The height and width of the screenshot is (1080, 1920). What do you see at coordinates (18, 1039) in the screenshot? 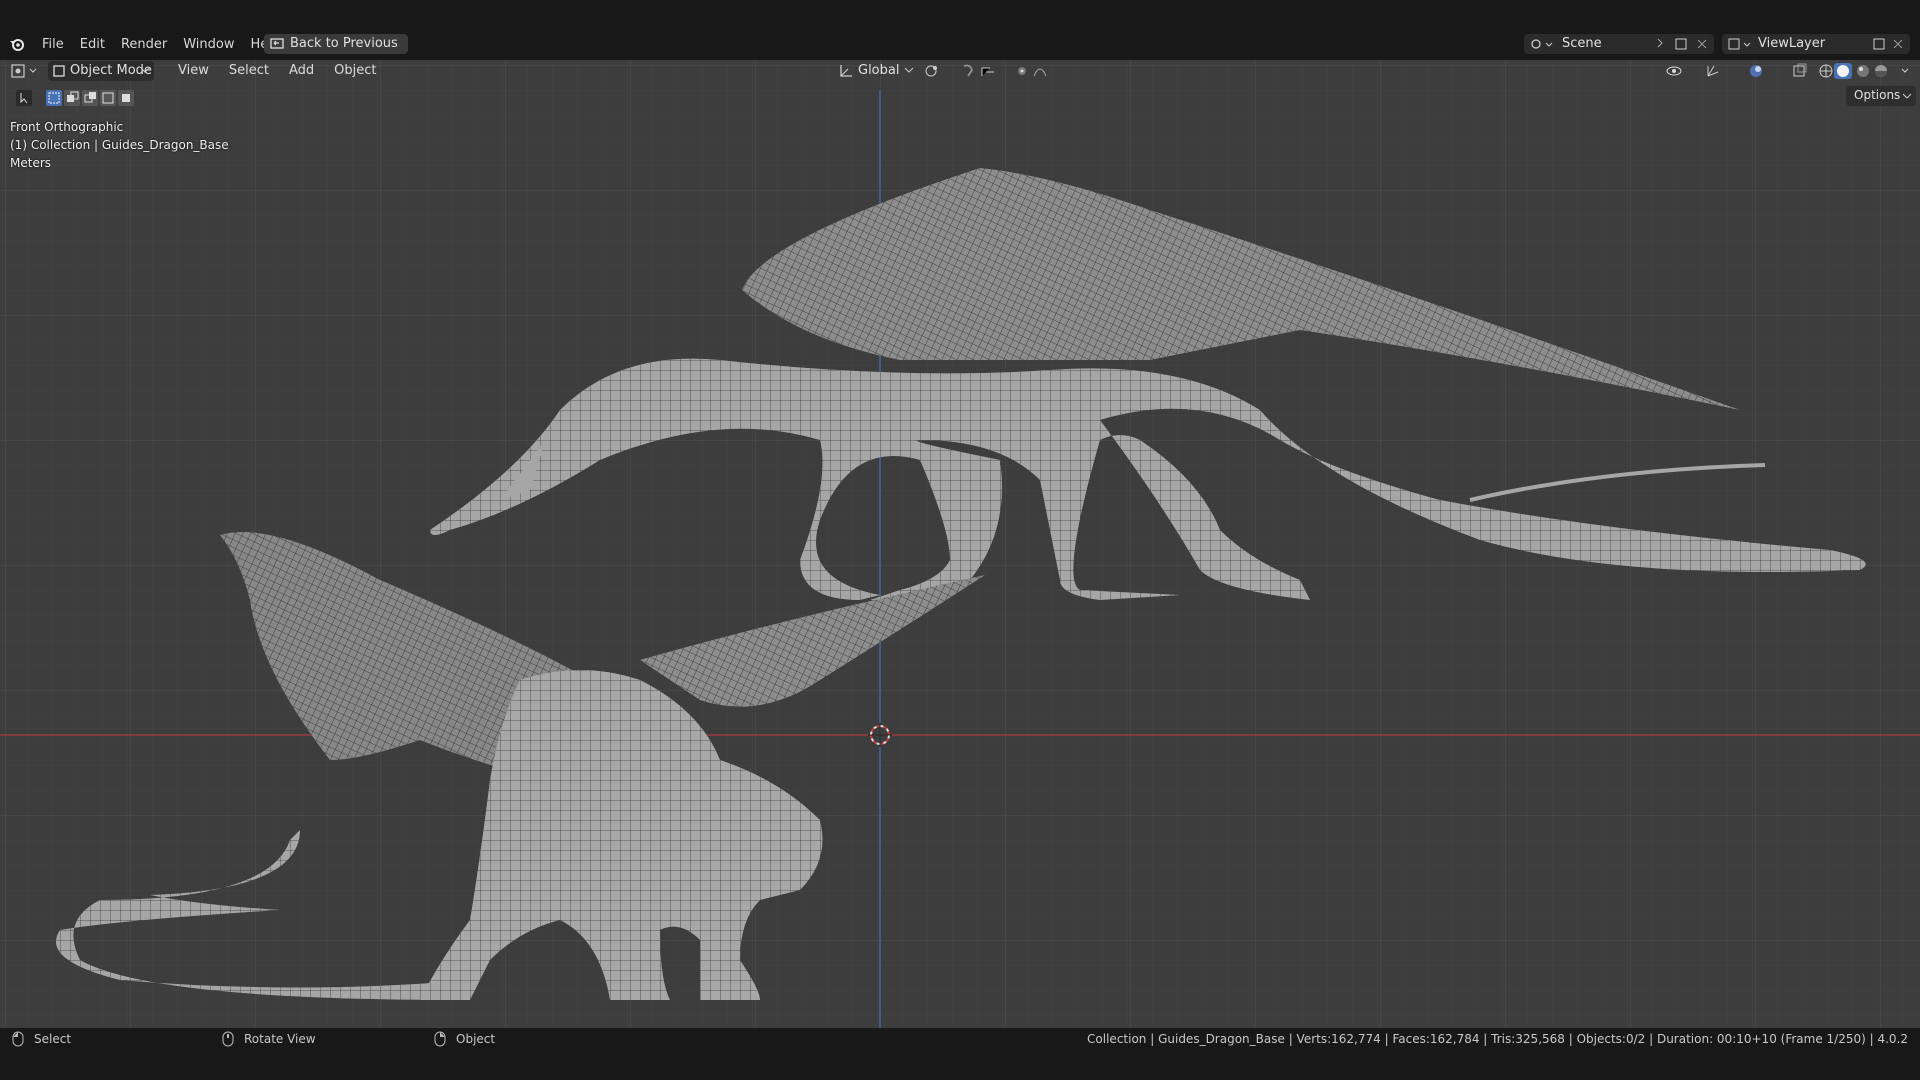
I see `mouse-left-icon` at bounding box center [18, 1039].